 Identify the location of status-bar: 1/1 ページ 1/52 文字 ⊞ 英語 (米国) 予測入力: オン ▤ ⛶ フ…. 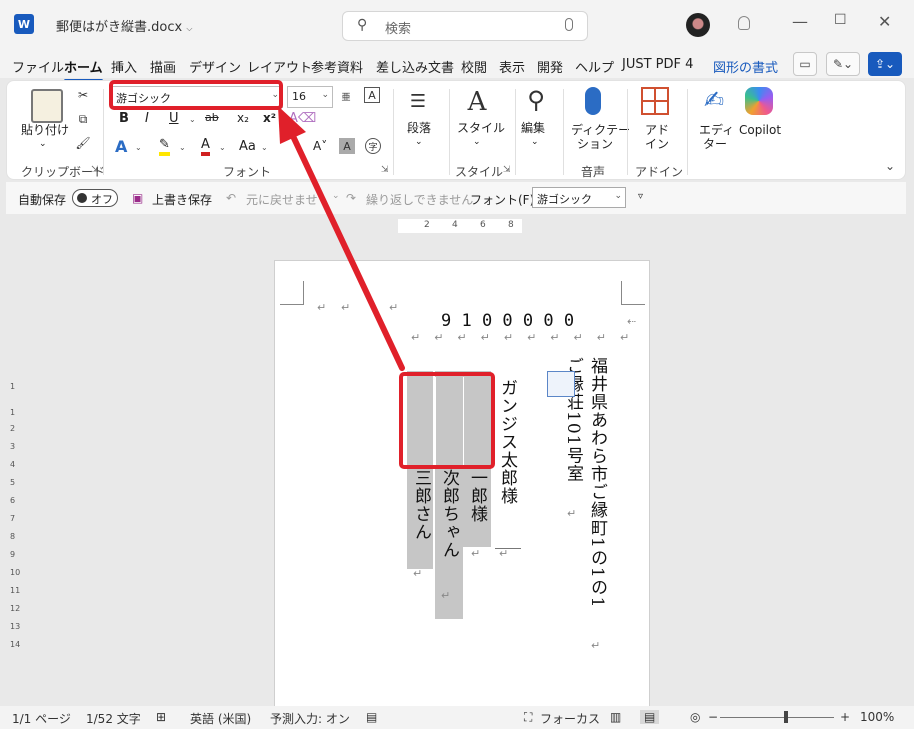
(457, 717).